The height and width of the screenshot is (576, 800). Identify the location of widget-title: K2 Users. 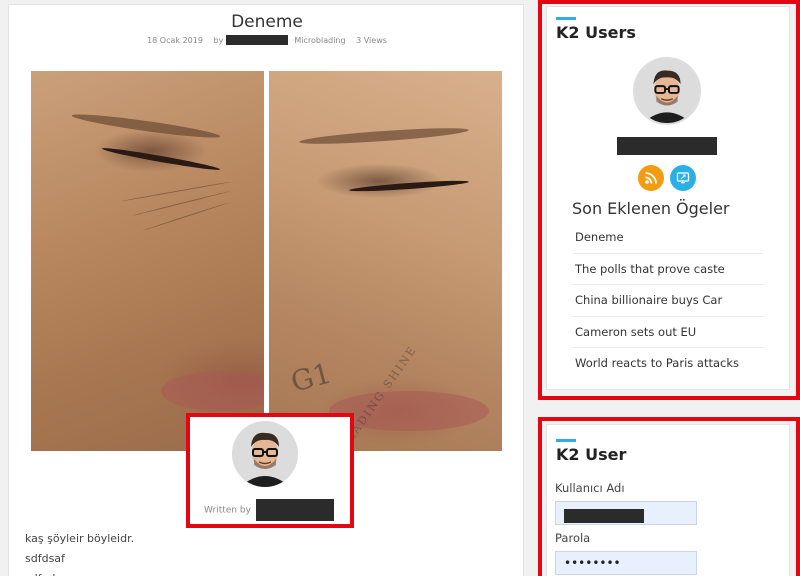
(596, 32).